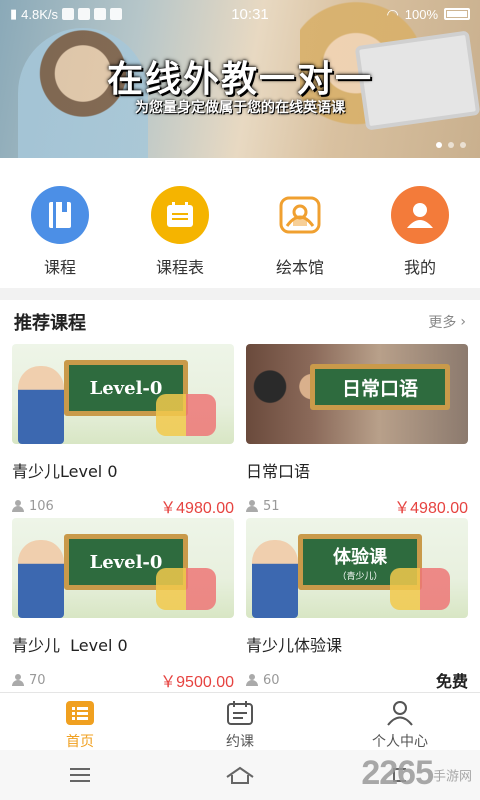 This screenshot has width=480, height=800. Describe the element at coordinates (397, 773) in the screenshot. I see `watermark-brand: 2265` at that location.